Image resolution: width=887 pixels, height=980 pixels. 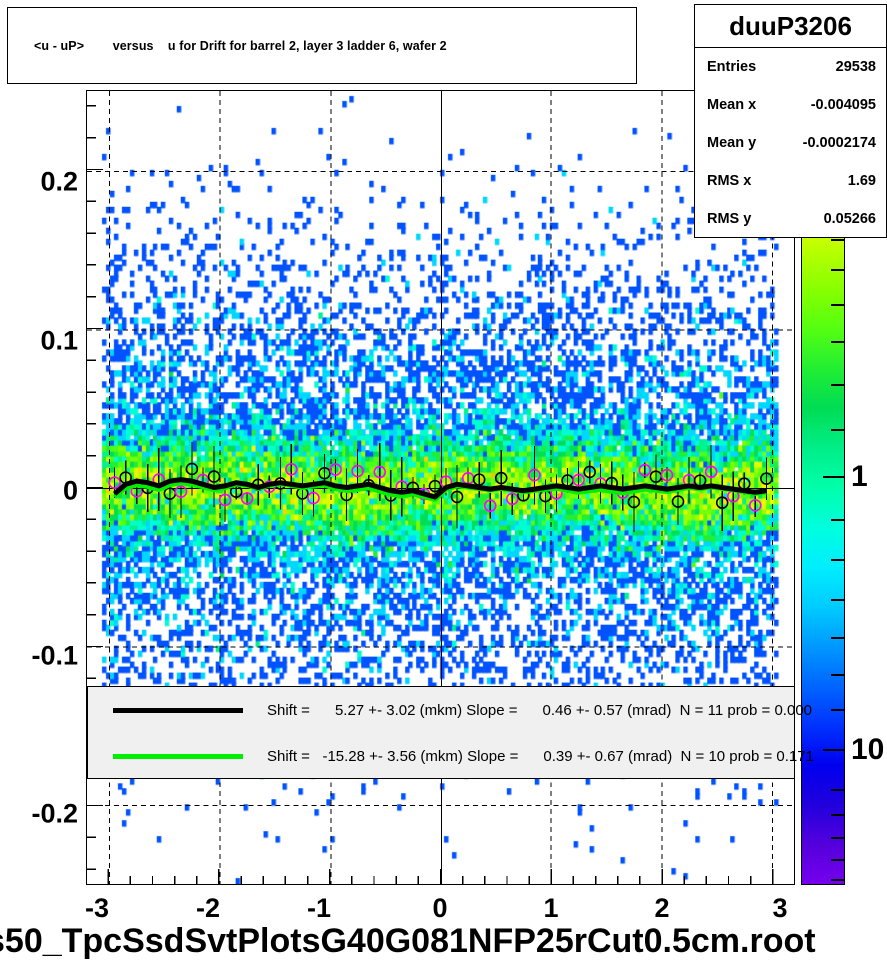 What do you see at coordinates (70, 490) in the screenshot?
I see `y-tick-label: 0` at bounding box center [70, 490].